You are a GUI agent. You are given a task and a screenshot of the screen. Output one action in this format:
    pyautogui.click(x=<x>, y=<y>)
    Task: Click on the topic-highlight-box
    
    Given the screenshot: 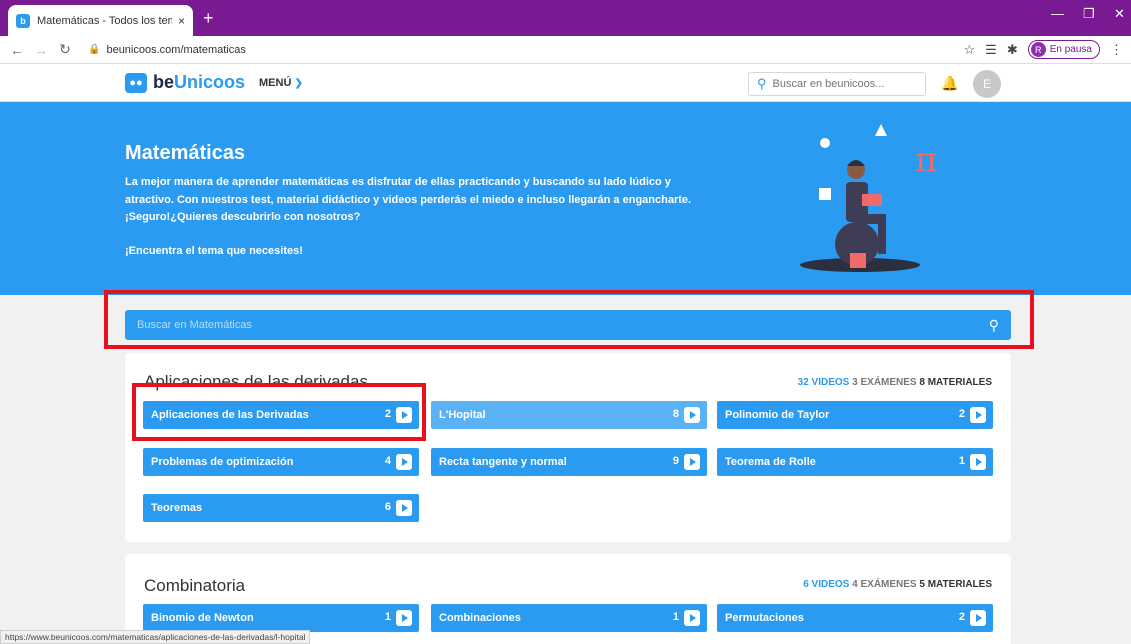 What is the action you would take?
    pyautogui.click(x=279, y=412)
    